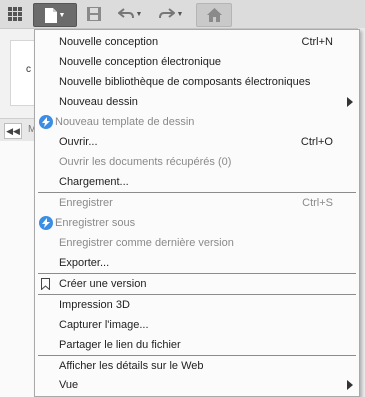 This screenshot has height=397, width=365. What do you see at coordinates (120, 345) in the screenshot?
I see `menu-item-label: Partager le lien du fichier` at bounding box center [120, 345].